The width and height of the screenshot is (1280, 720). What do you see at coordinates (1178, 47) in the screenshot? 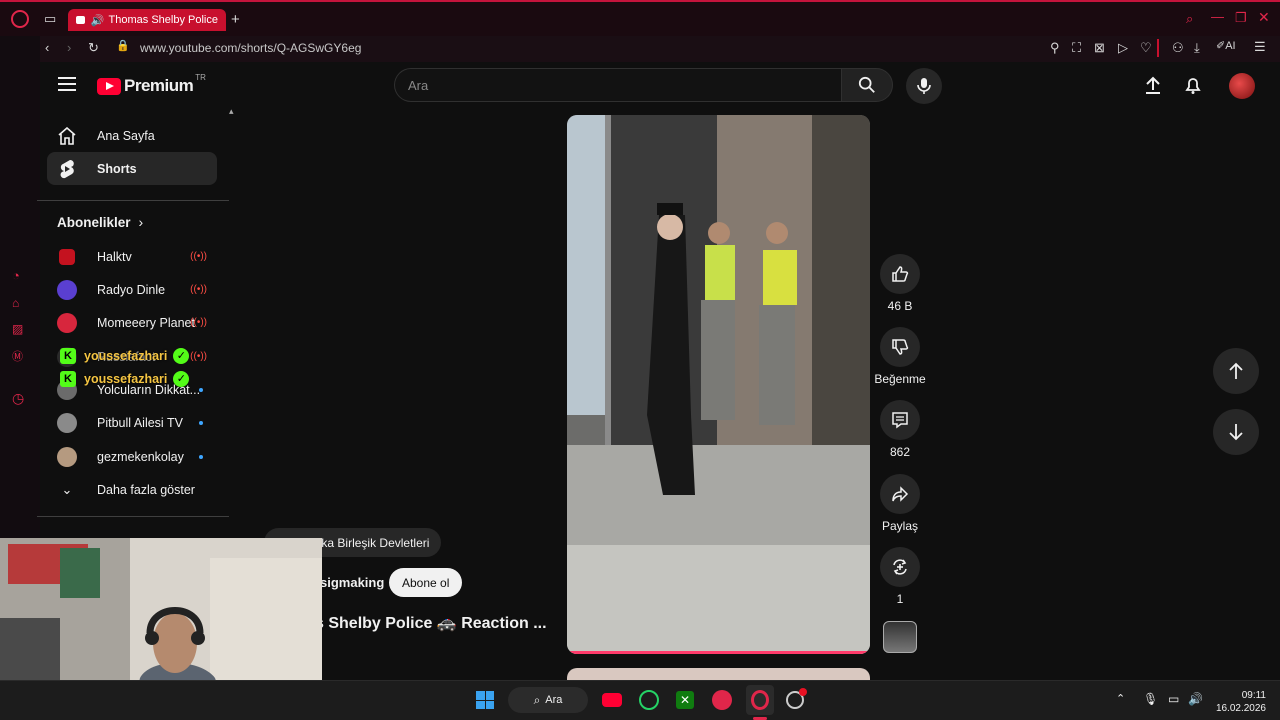
I see `profile-icon: ⚇` at bounding box center [1178, 47].